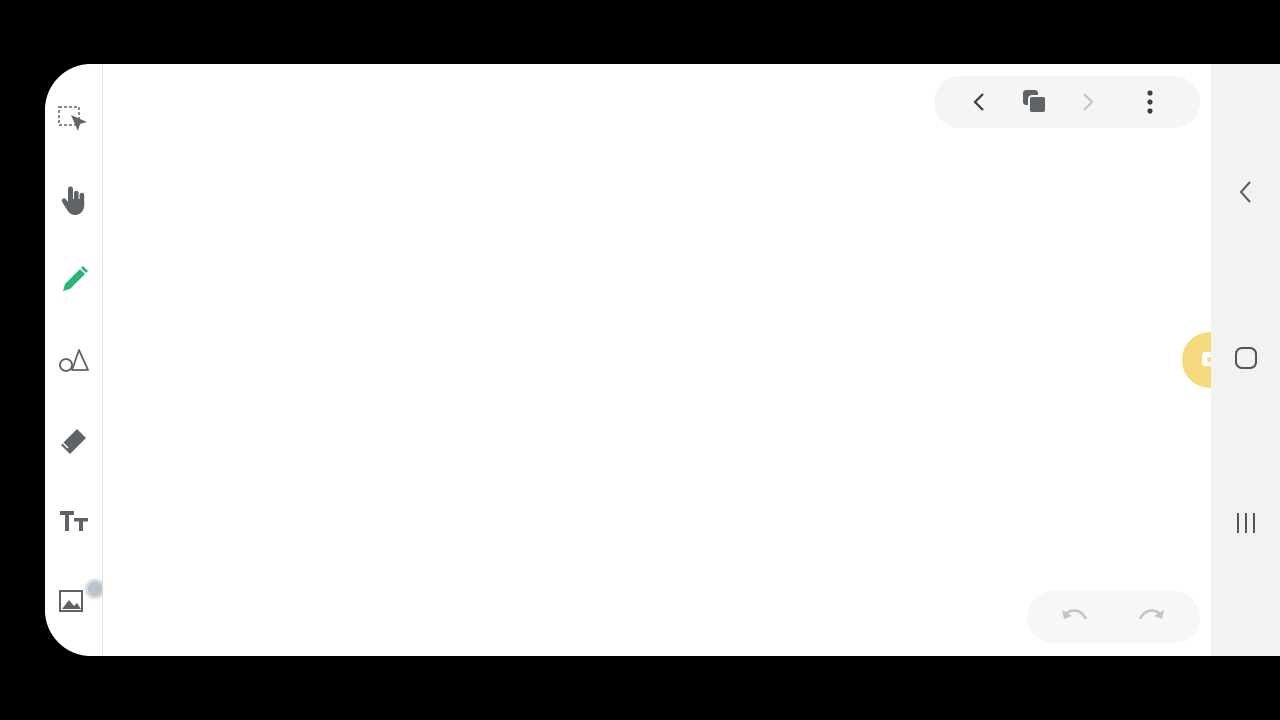 The image size is (1280, 720). I want to click on pages-button, so click(1035, 102).